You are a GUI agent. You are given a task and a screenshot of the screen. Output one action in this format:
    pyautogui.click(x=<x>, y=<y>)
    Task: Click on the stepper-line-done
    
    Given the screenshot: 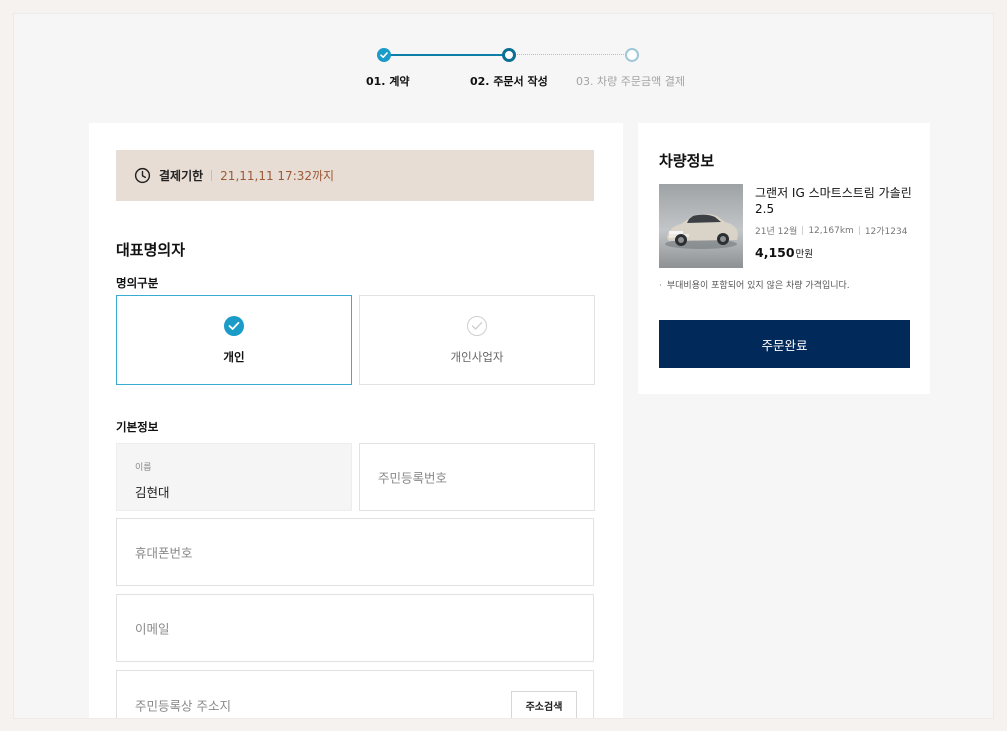 What is the action you would take?
    pyautogui.click(x=446, y=55)
    